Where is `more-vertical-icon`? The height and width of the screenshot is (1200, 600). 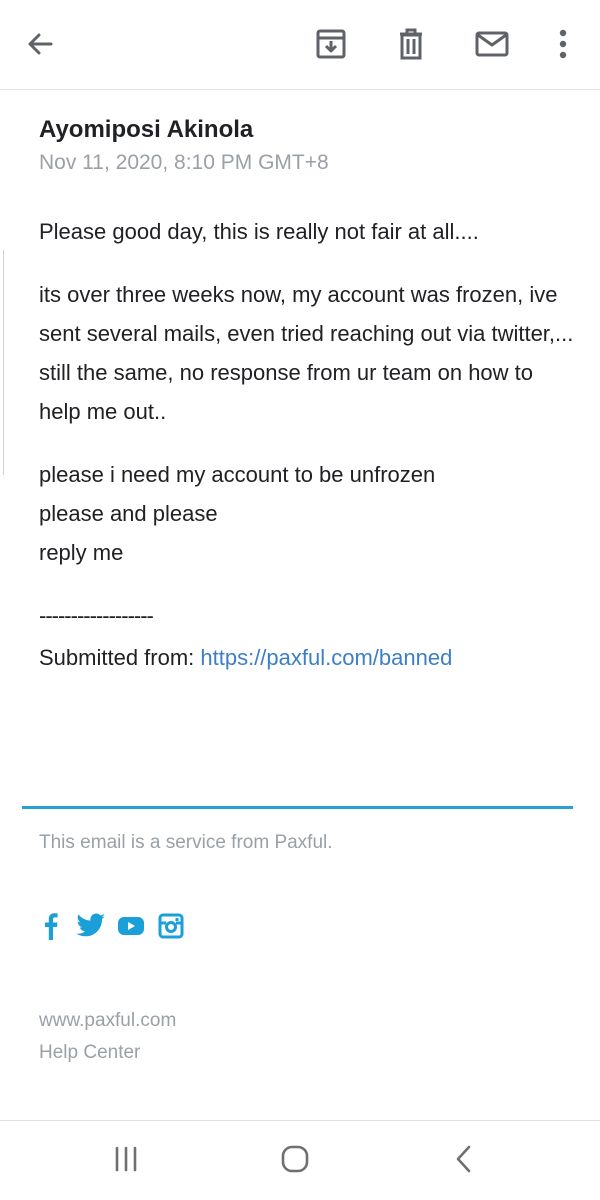 more-vertical-icon is located at coordinates (563, 44).